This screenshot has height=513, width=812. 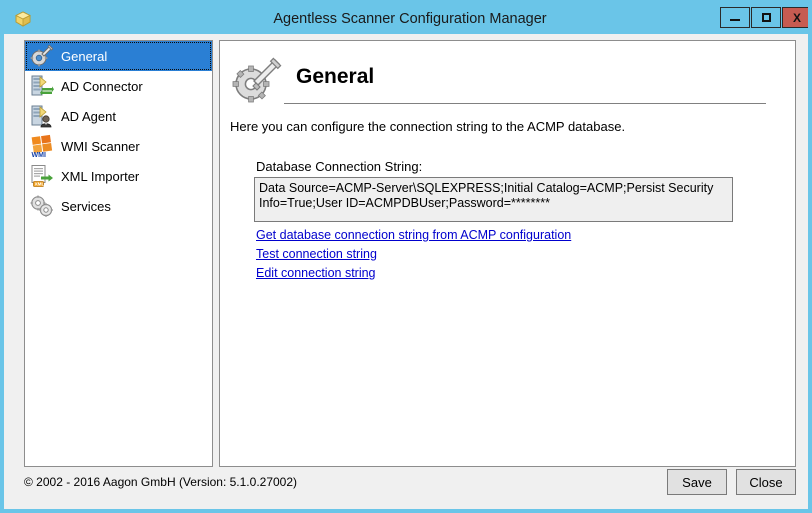 I want to click on panel-header: General, so click(x=303, y=80).